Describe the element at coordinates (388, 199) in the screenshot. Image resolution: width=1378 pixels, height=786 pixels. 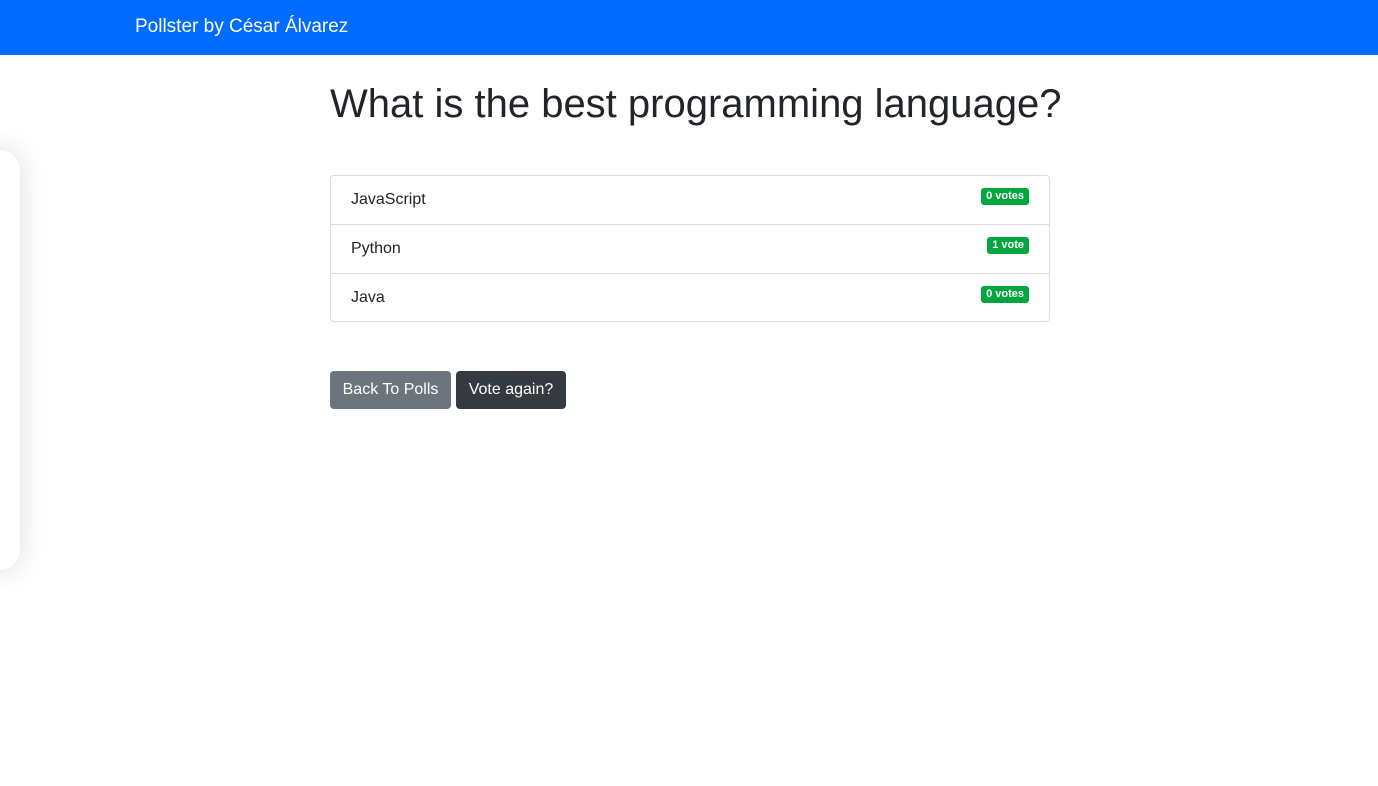
I see `choice-label: JavaScript` at that location.